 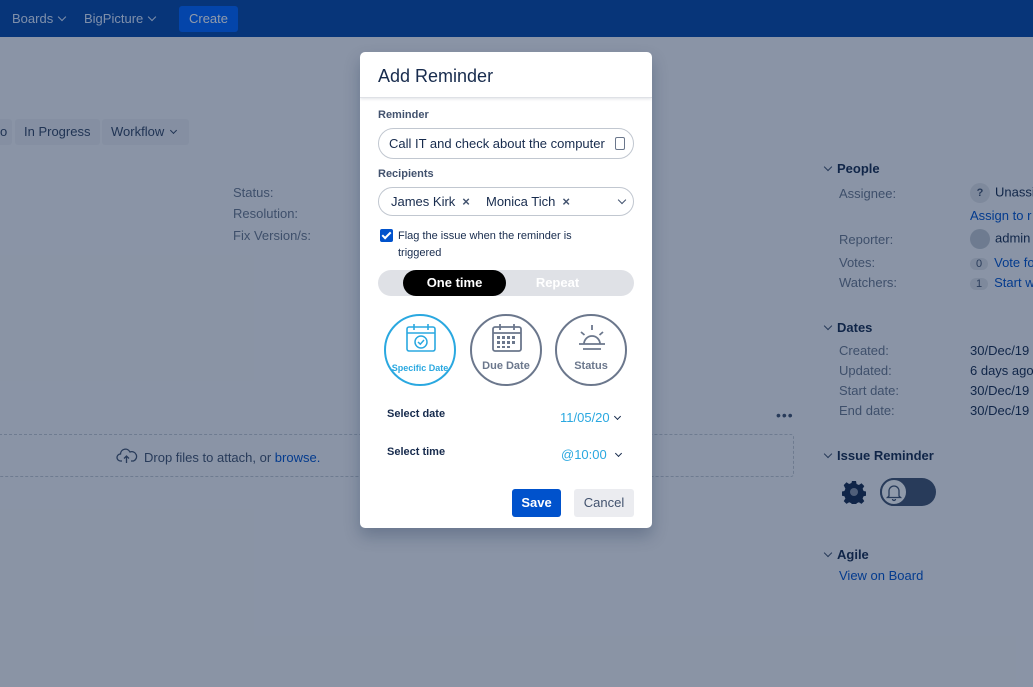 I want to click on select-date-label: Select date, so click(x=416, y=414).